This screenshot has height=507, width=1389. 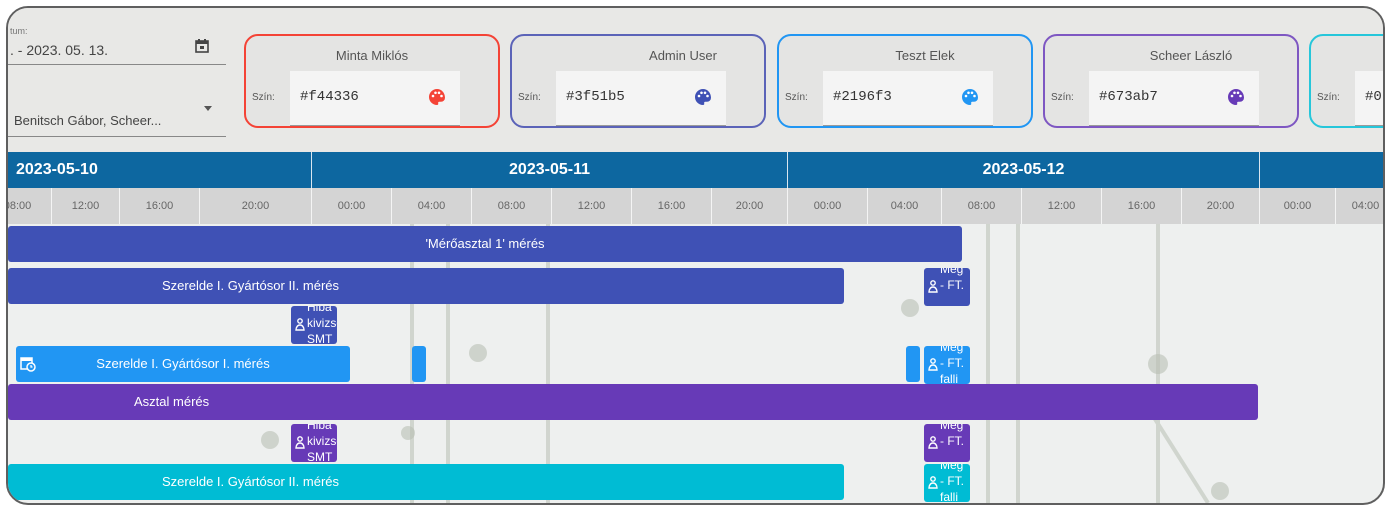 I want to click on color-value: #3f51b5, so click(x=595, y=97).